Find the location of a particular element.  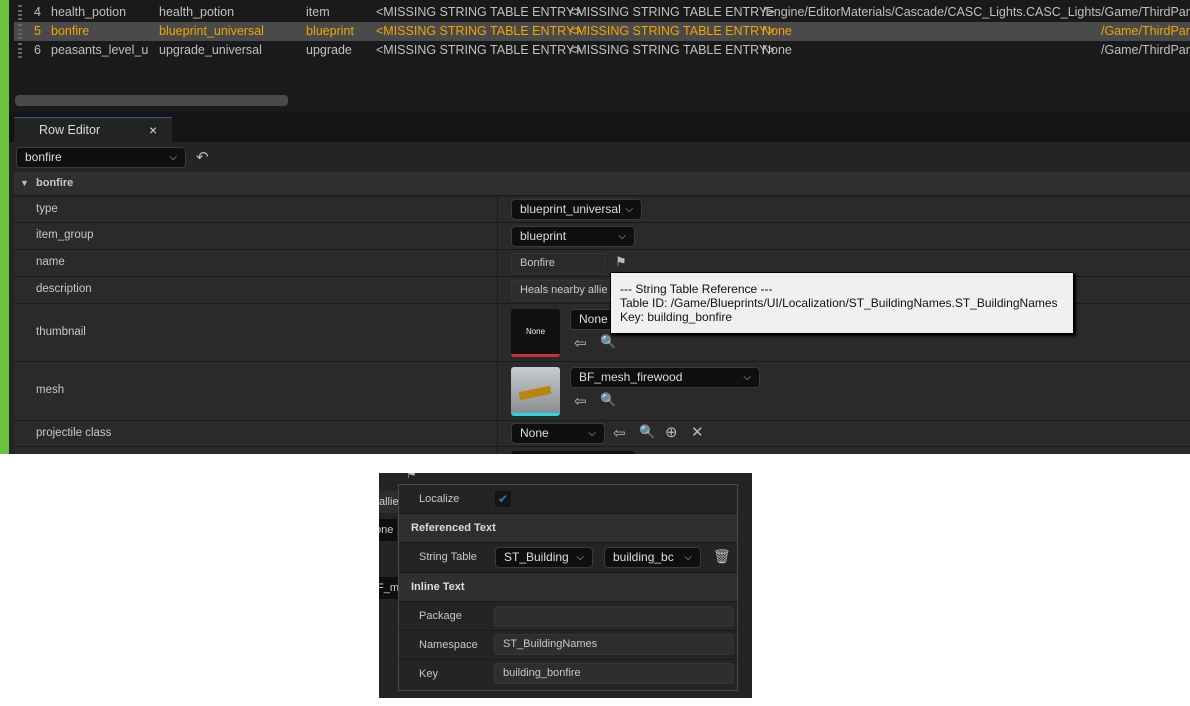

tab-row-editor: Row Editor × is located at coordinates (93, 129).